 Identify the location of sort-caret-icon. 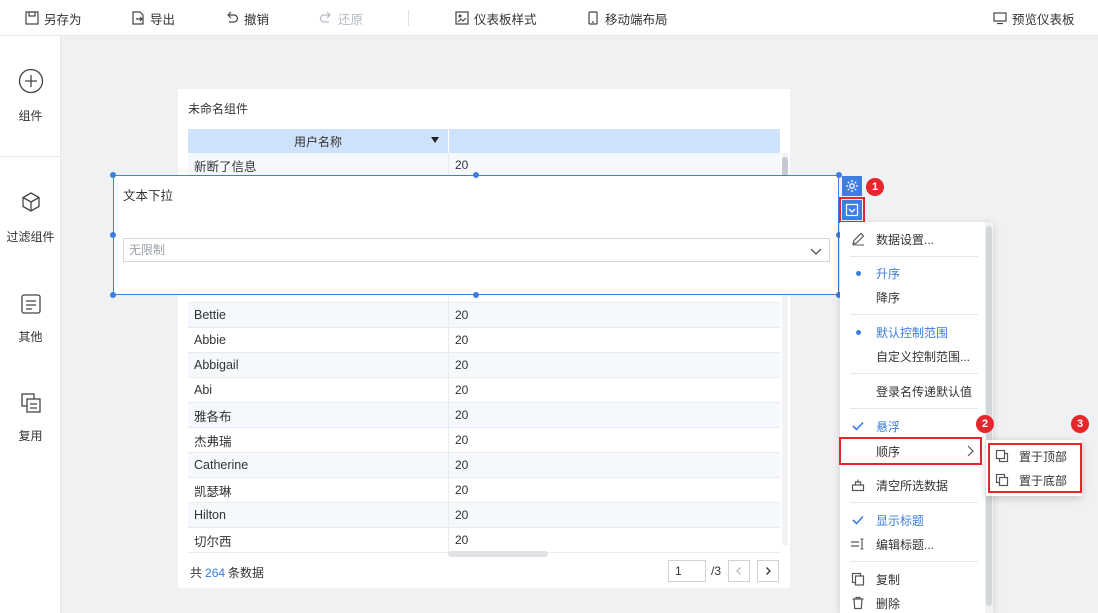
(435, 140).